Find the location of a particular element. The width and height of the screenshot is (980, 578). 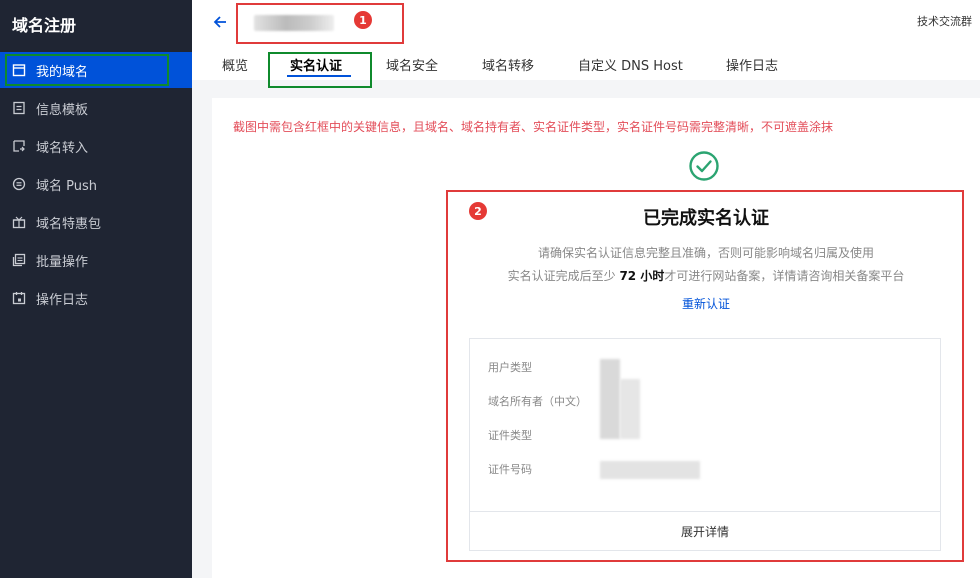

log-icon is located at coordinates (19, 298).